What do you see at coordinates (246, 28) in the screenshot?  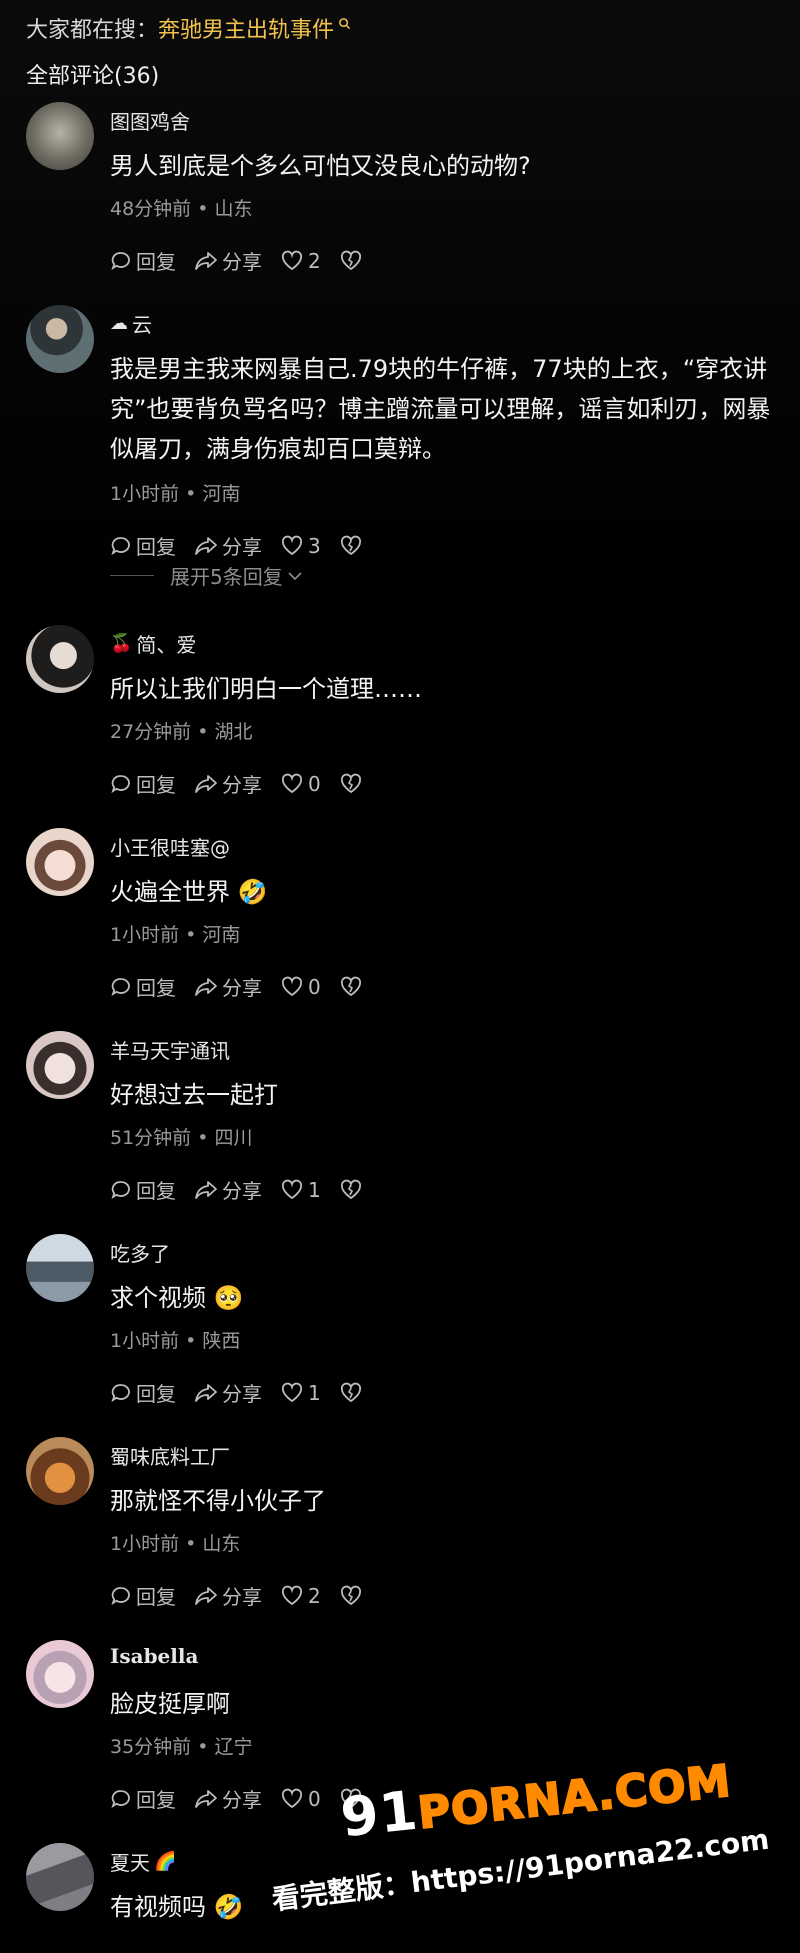 I see `search-hint-term: 奔驰男主出轨事件` at bounding box center [246, 28].